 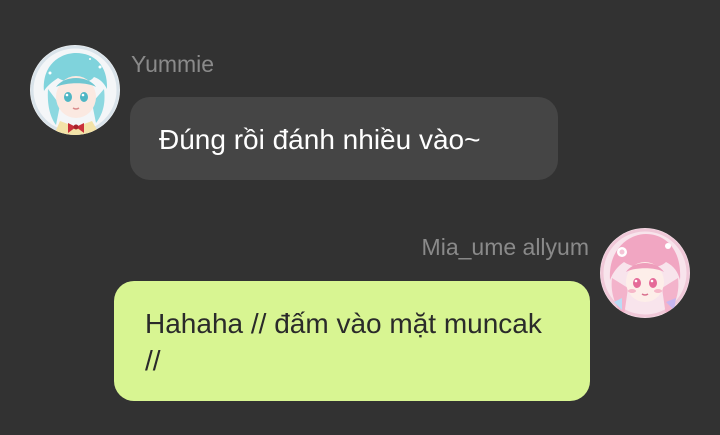 What do you see at coordinates (173, 64) in the screenshot?
I see `sender-name-yummie: Yummie` at bounding box center [173, 64].